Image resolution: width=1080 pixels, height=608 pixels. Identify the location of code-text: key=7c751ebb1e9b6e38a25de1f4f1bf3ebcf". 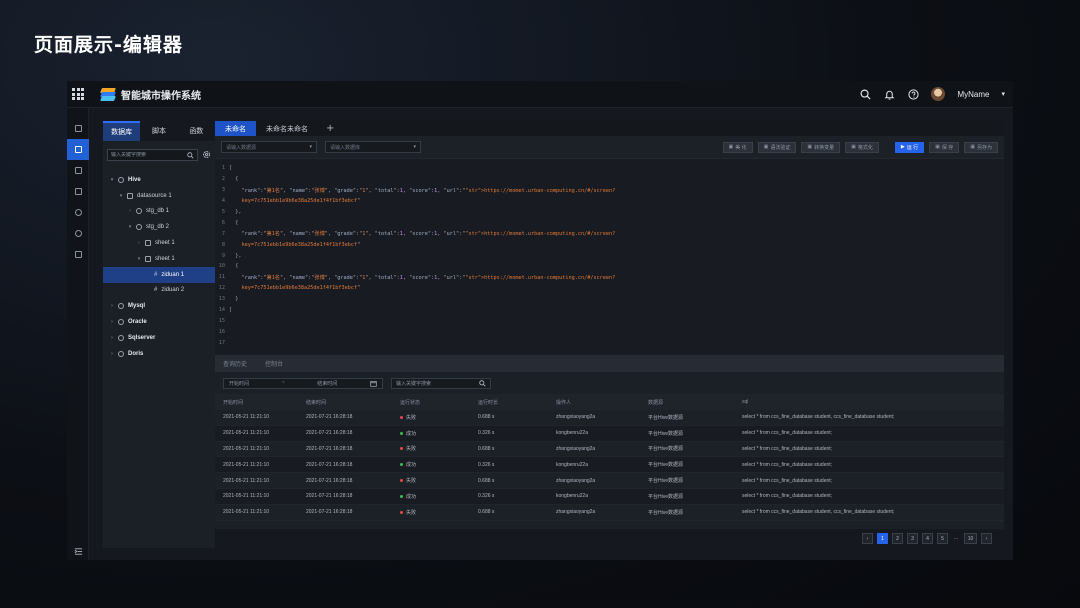
(301, 288).